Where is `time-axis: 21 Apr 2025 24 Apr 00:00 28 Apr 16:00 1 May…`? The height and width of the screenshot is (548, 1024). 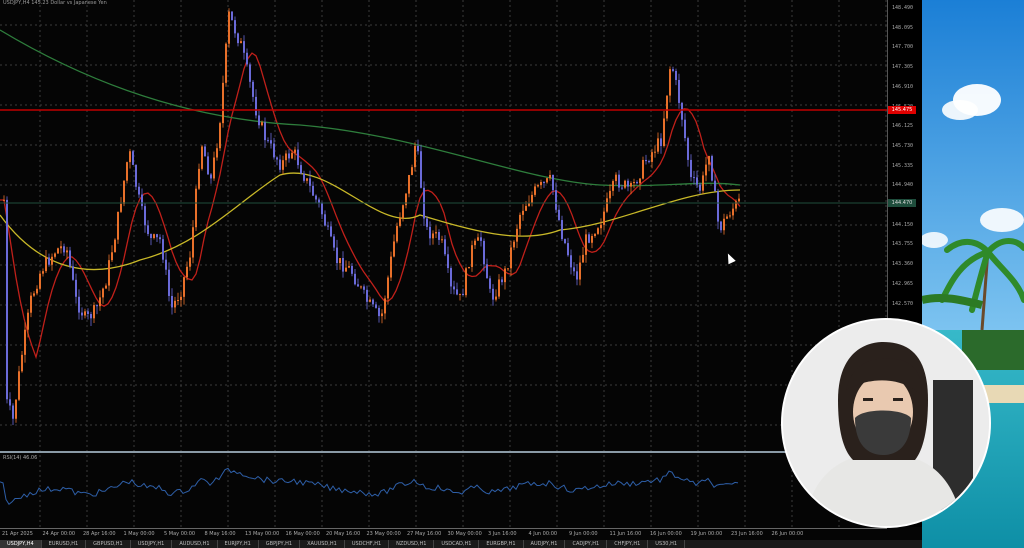
time-axis: 21 Apr 2025 24 Apr 00:00 28 Apr 16:00 1 May… is located at coordinates (443, 534).